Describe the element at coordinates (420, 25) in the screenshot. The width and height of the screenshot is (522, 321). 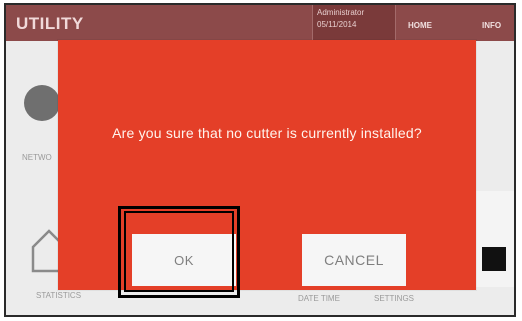
I see `home-button: HOME` at that location.